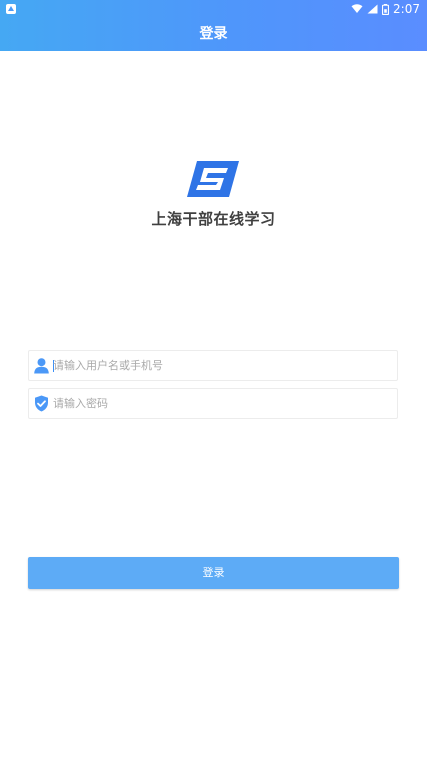 This screenshot has height=760, width=427. I want to click on battery-icon, so click(386, 9).